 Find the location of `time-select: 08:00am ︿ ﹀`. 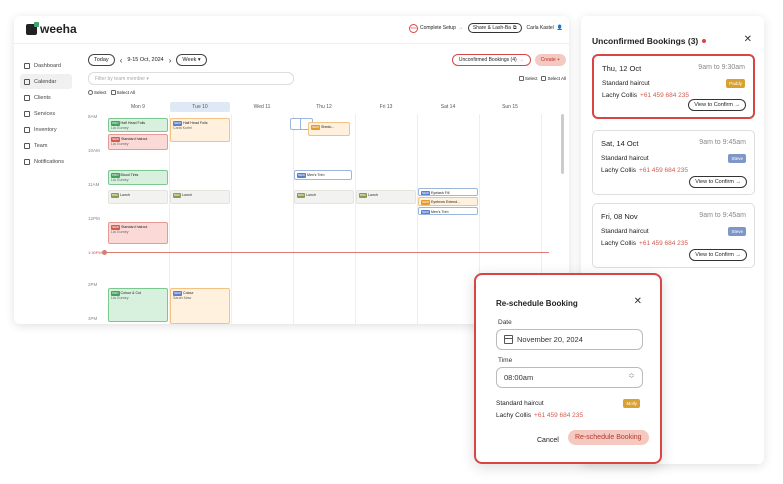

time-select: 08:00am ︿ ﹀ is located at coordinates (569, 377).